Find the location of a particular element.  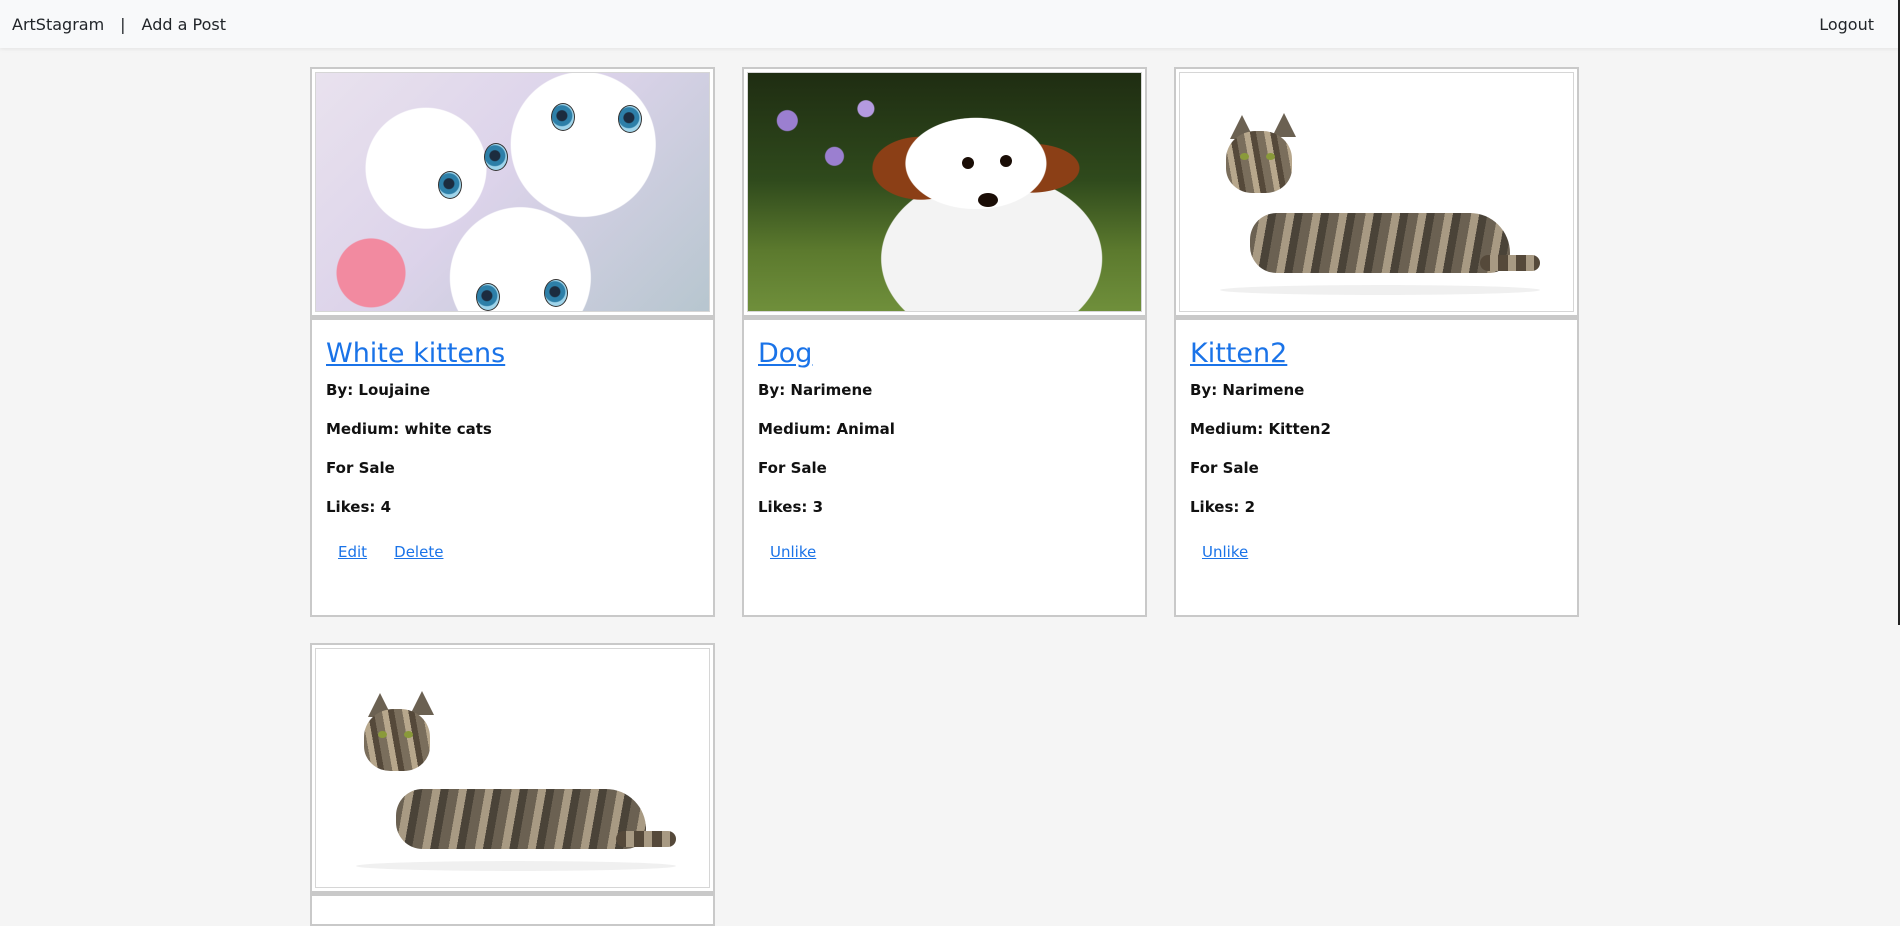

post-title-link: Kitten2 is located at coordinates (1238, 353).